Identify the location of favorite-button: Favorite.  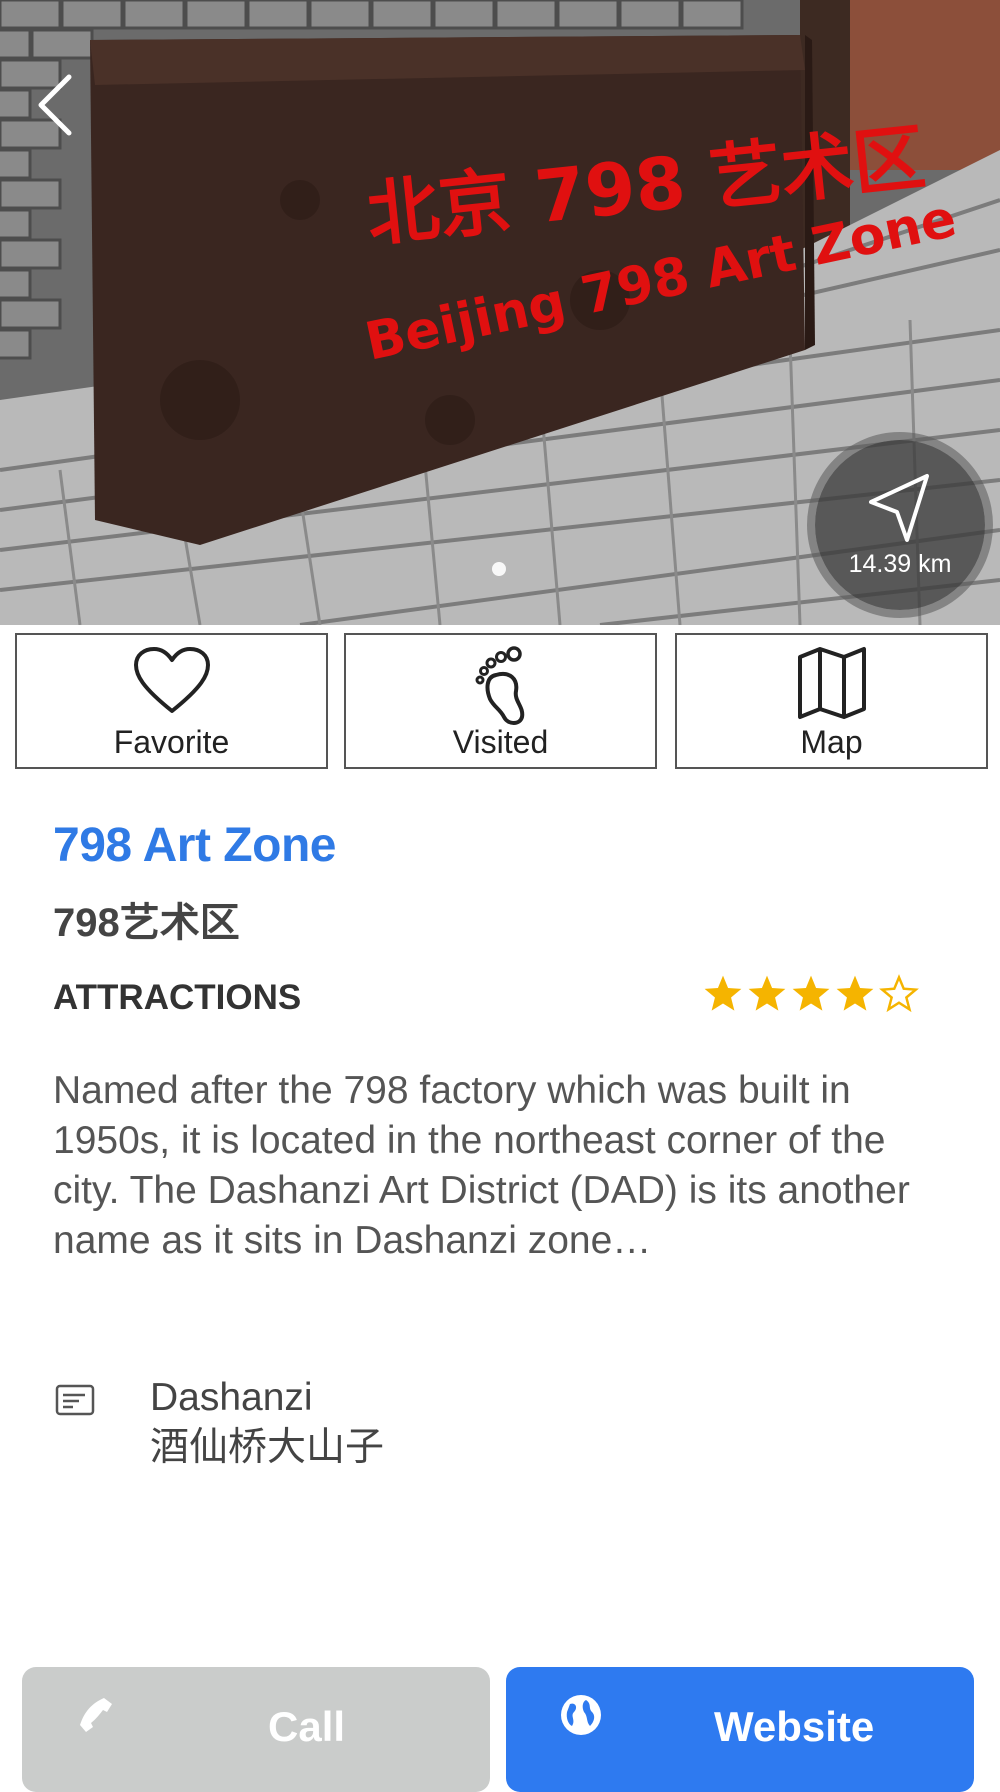
(171, 701).